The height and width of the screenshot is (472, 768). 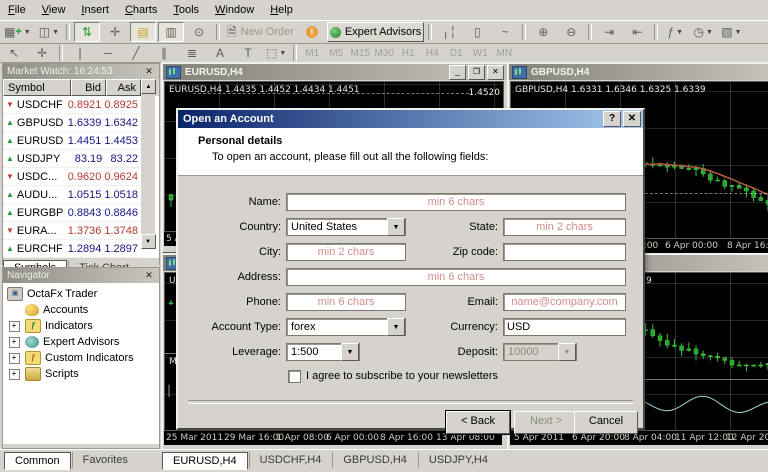 What do you see at coordinates (83, 358) in the screenshot?
I see `tree-item-custom-indicators: + ƒ Custom Indicators` at bounding box center [83, 358].